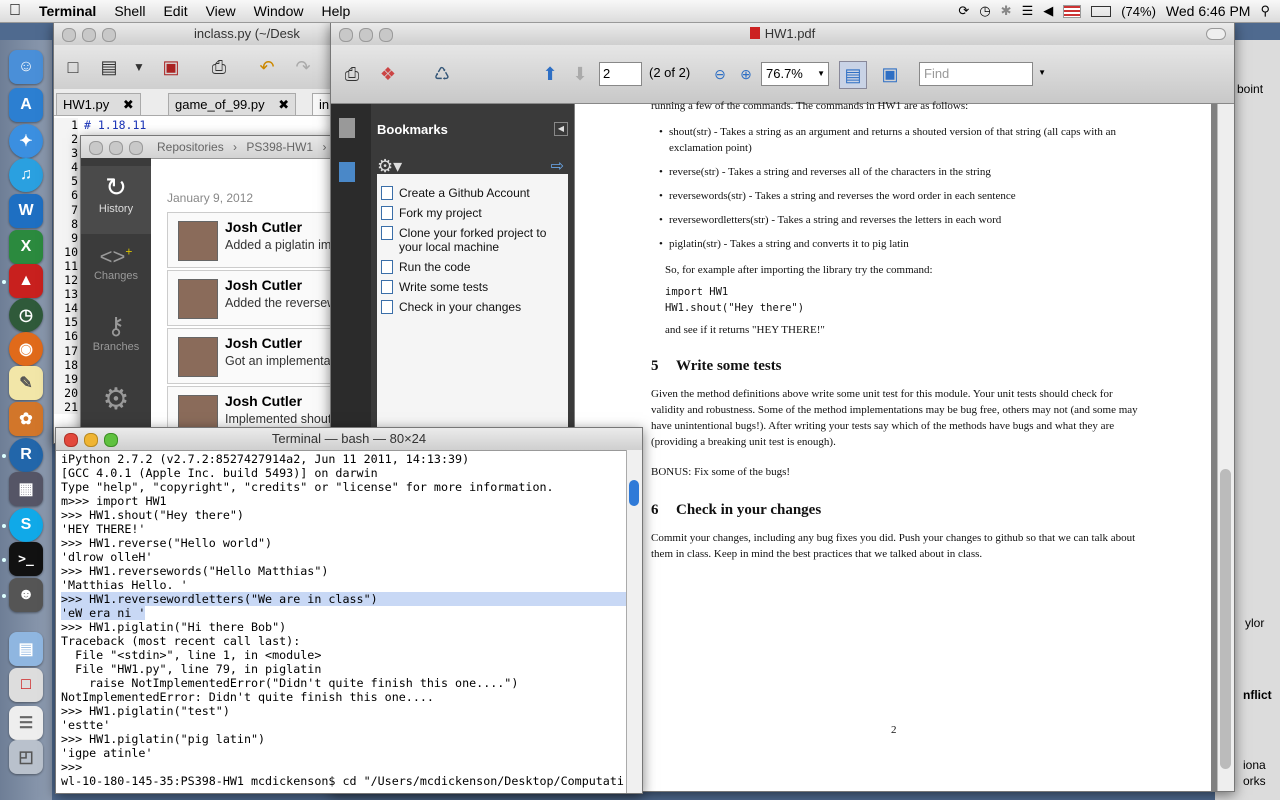 Image resolution: width=1280 pixels, height=800 pixels. I want to click on editor-titlebar: inclass.py (~/Desk, so click(199, 34).